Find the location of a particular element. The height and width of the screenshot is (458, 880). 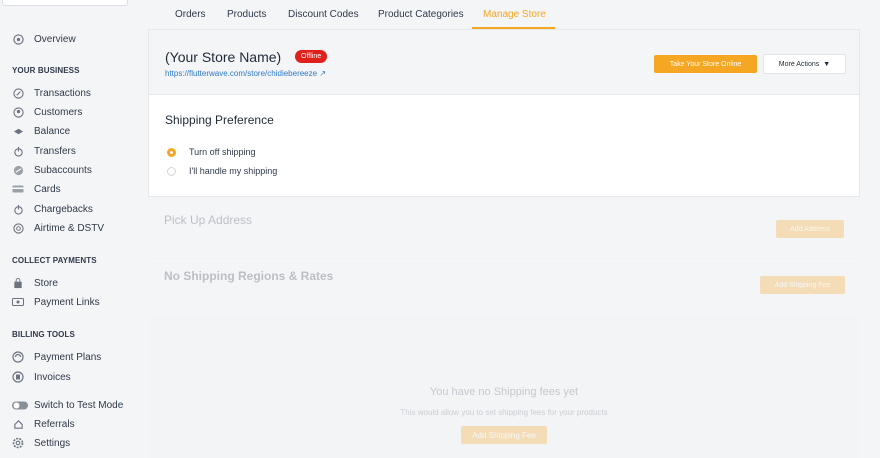

sidebar-heading-your-business: YOUR BUSINESS is located at coordinates (46, 70).